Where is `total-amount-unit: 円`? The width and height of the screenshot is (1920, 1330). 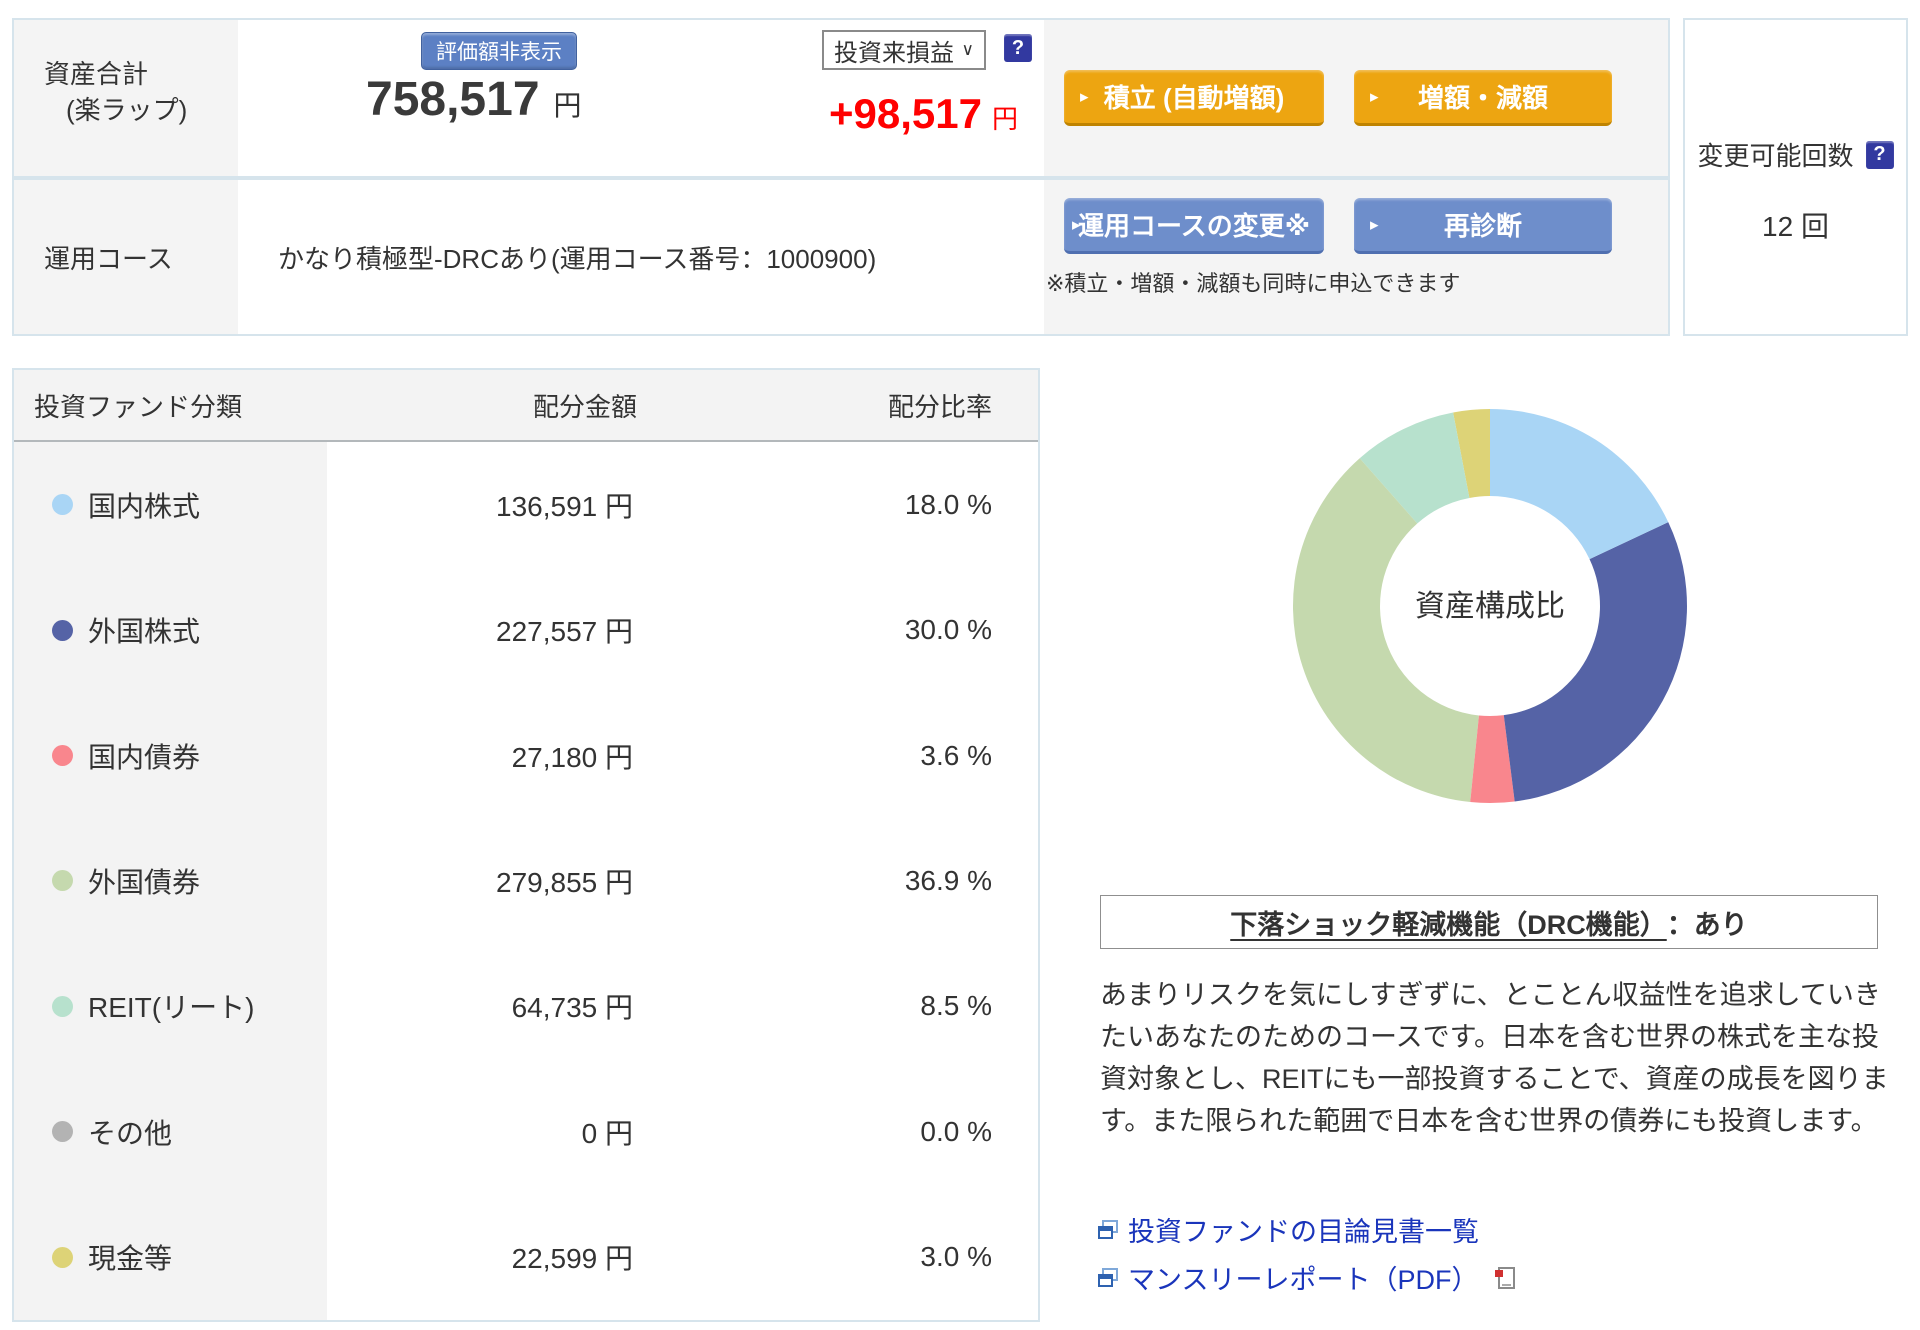
total-amount-unit: 円 is located at coordinates (567, 105).